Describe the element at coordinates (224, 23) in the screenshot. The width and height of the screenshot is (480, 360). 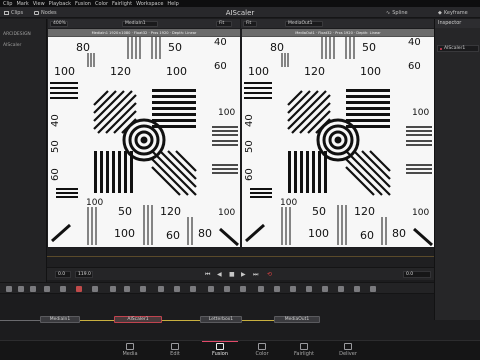
I see `left-viewer-fit: Fit` at that location.